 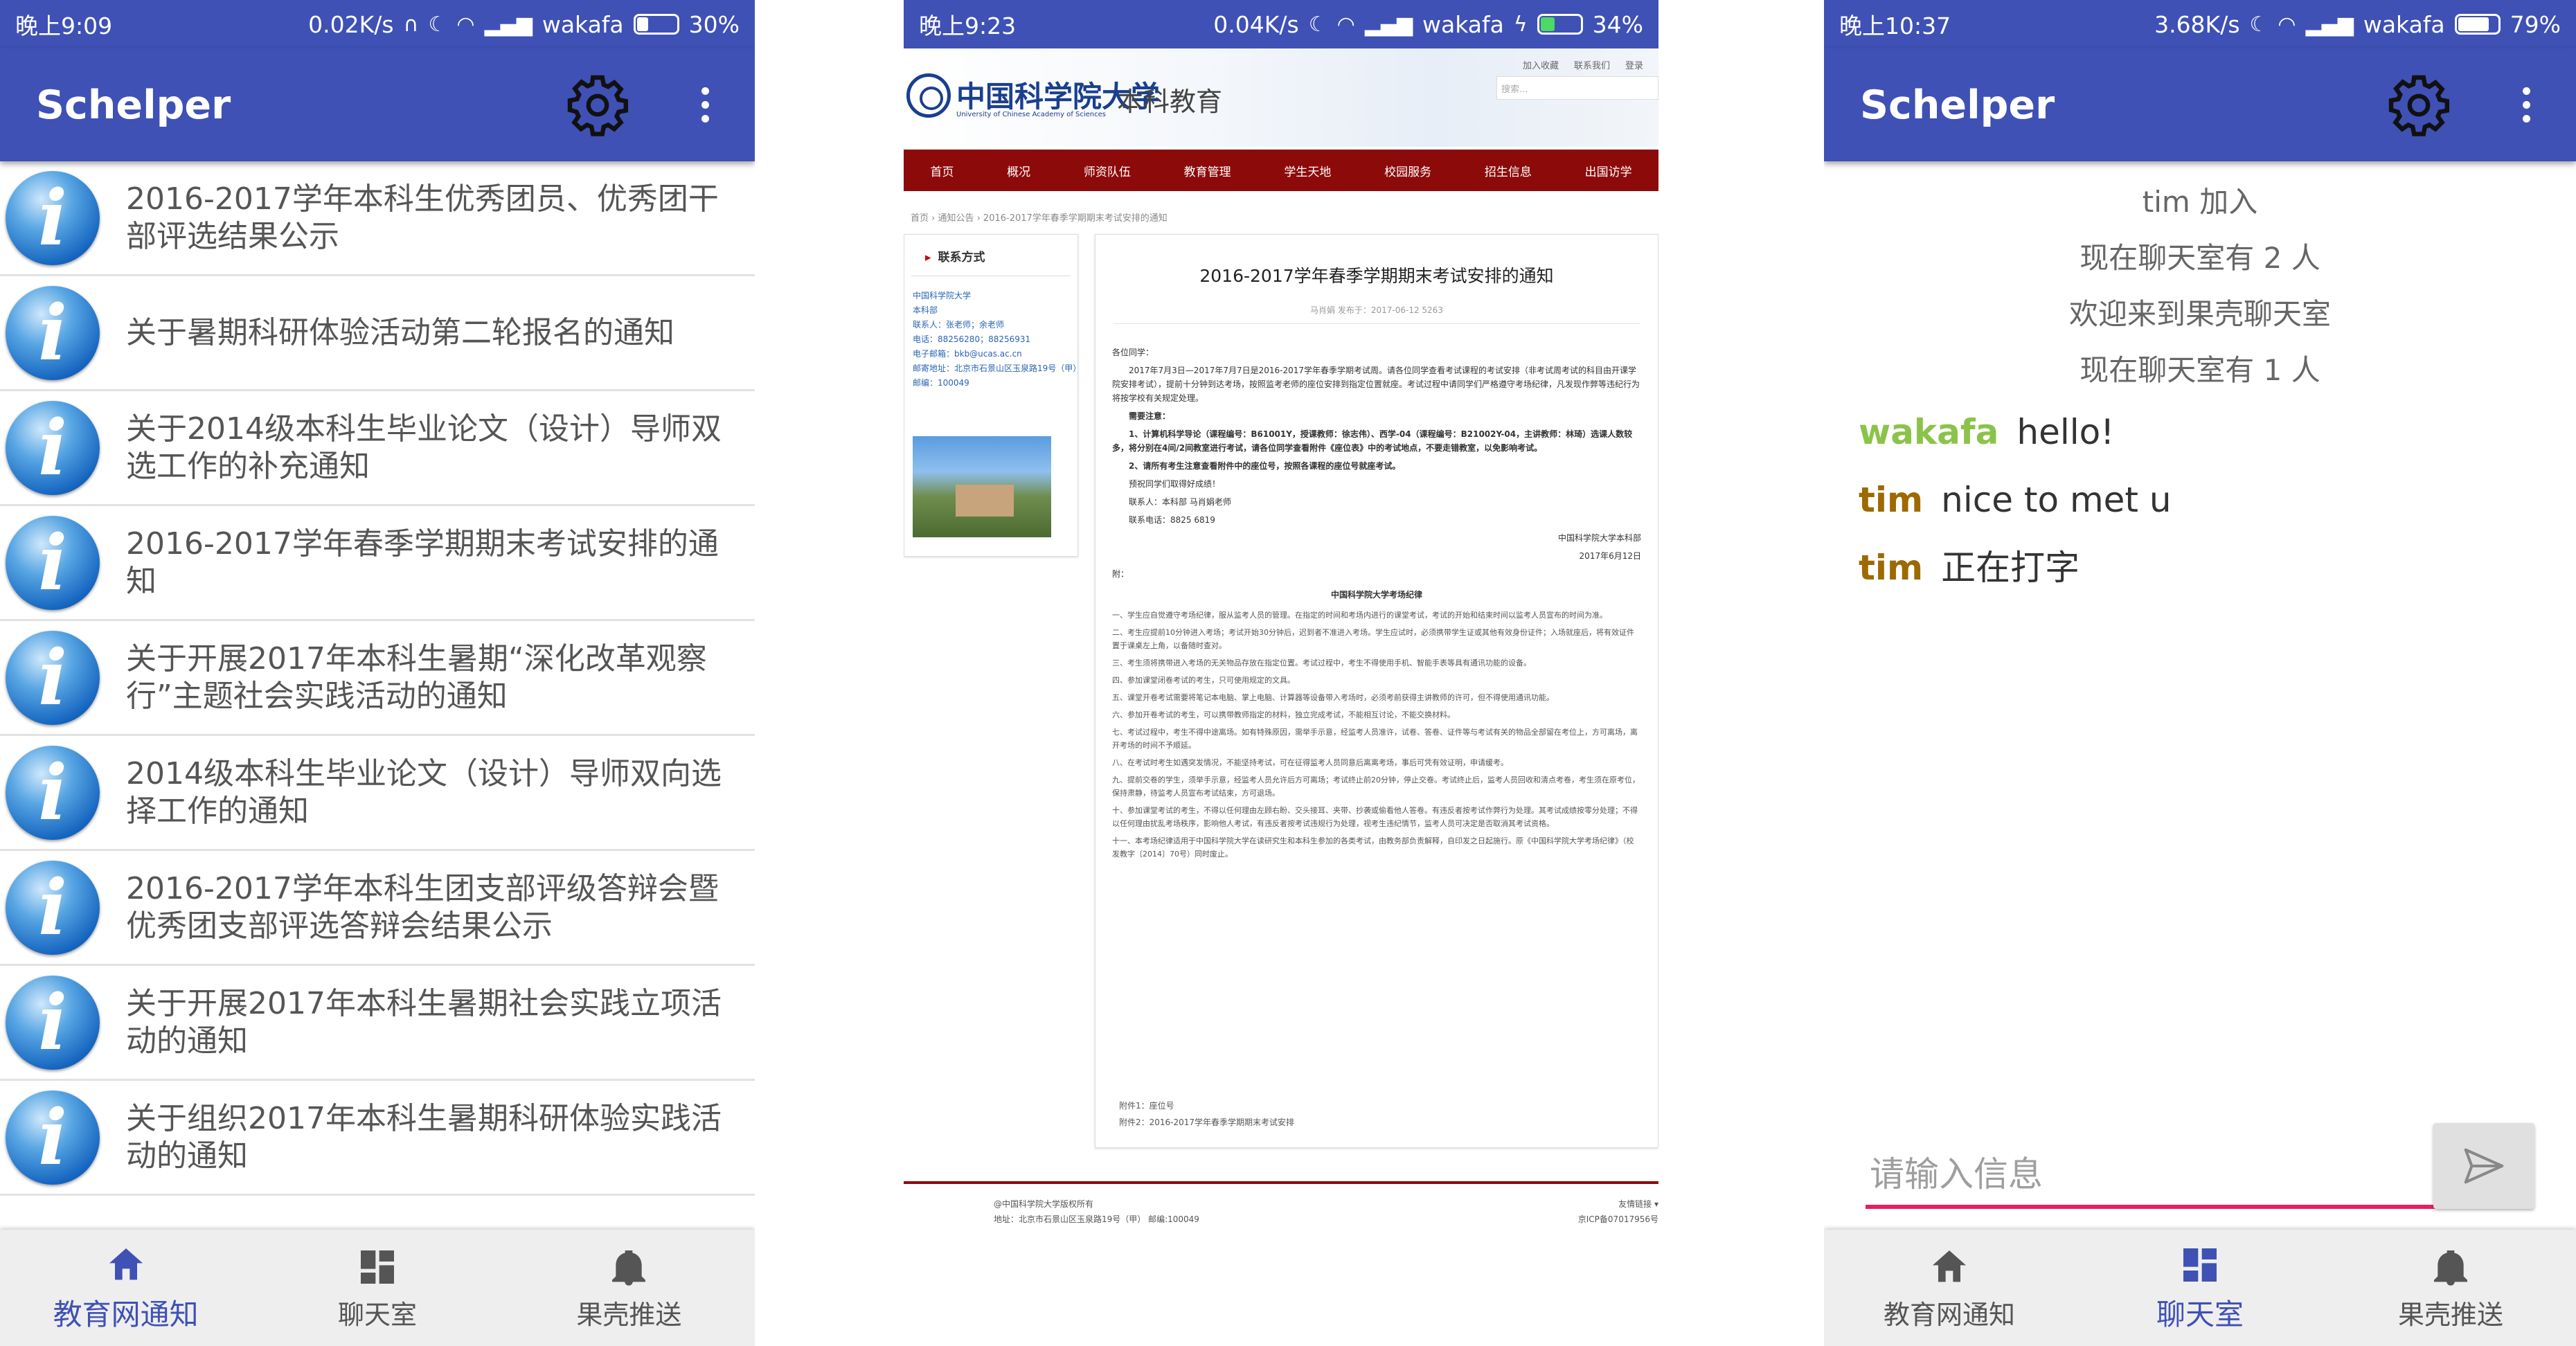 What do you see at coordinates (2450, 1315) in the screenshot?
I see `nav-push-label: 果壳推送` at bounding box center [2450, 1315].